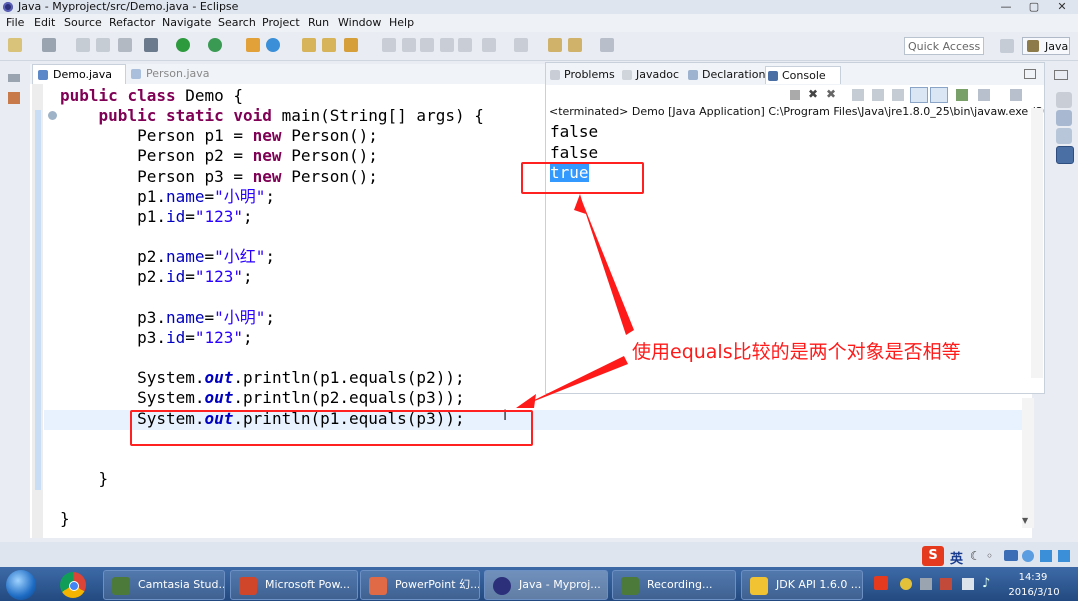 Image resolution: width=1078 pixels, height=601 pixels. What do you see at coordinates (1034, 592) in the screenshot?
I see `clock-date: 2016/3/10` at bounding box center [1034, 592].